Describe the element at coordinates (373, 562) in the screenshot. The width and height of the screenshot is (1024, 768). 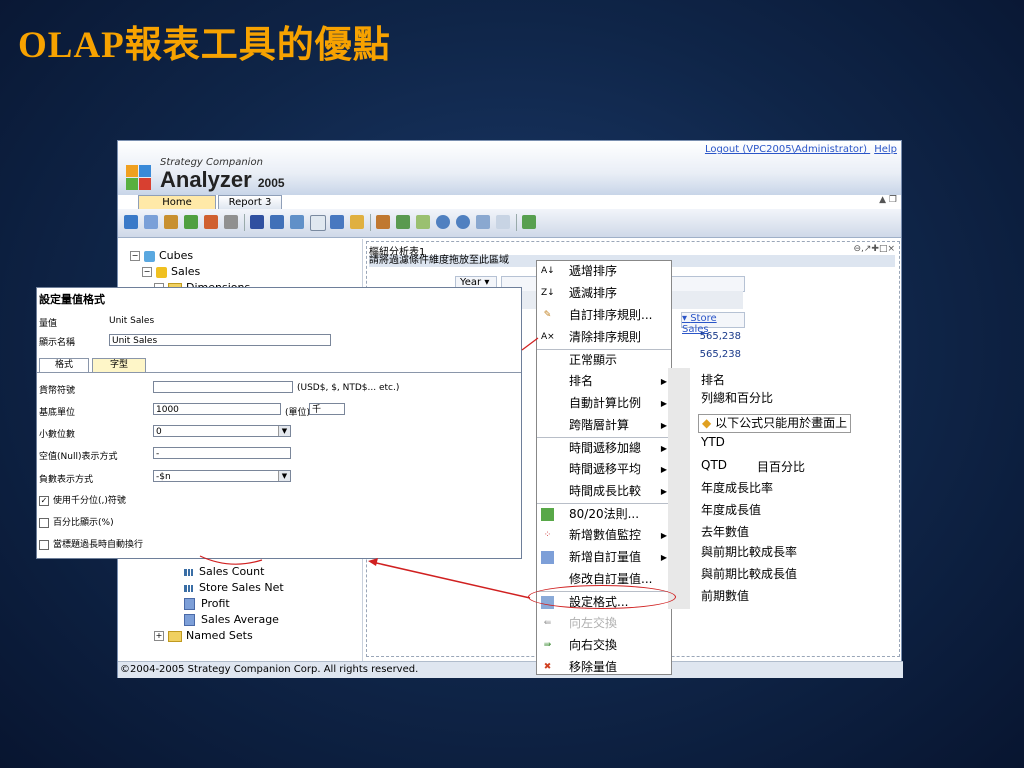
I see `arrow-head` at that location.